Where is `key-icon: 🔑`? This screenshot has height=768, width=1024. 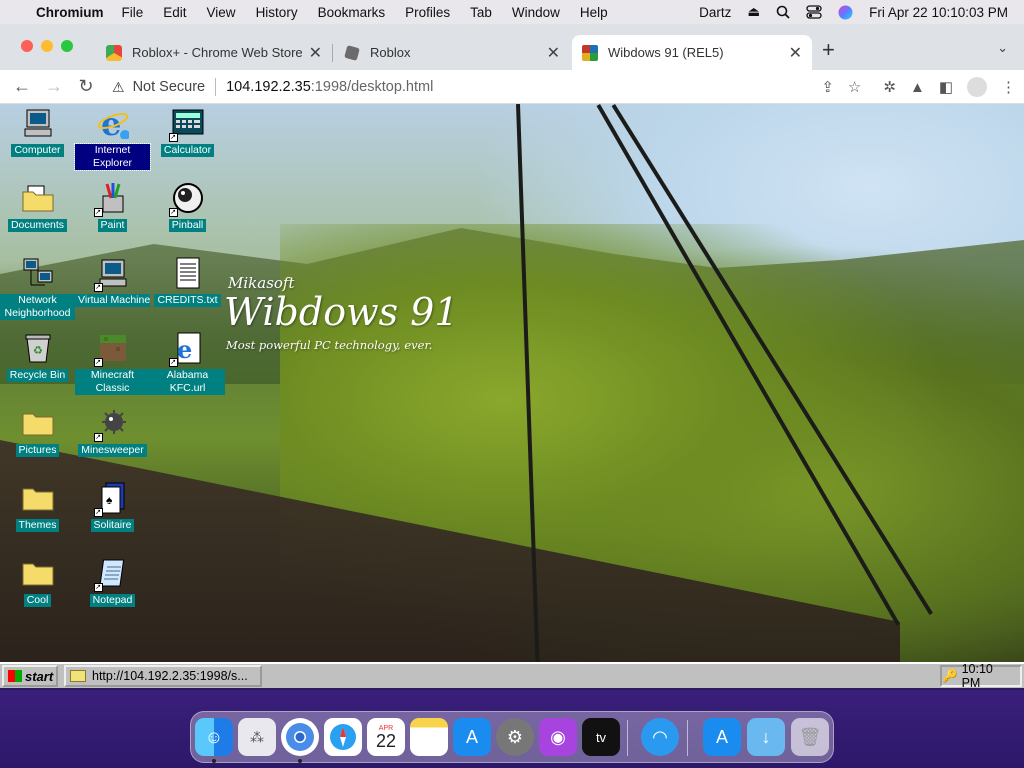 key-icon: 🔑 is located at coordinates (950, 676).